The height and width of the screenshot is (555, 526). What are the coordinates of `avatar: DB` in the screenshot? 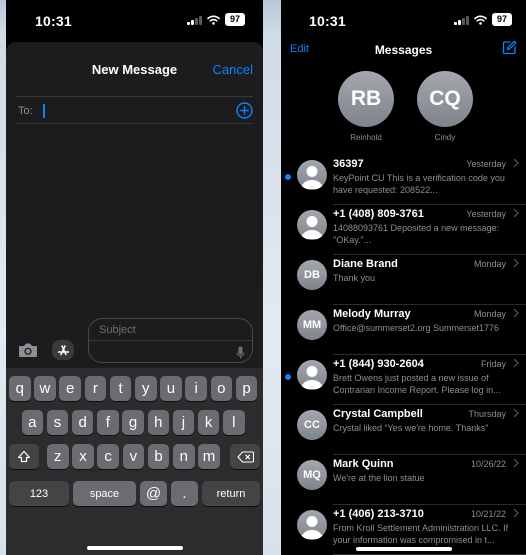 It's located at (312, 275).